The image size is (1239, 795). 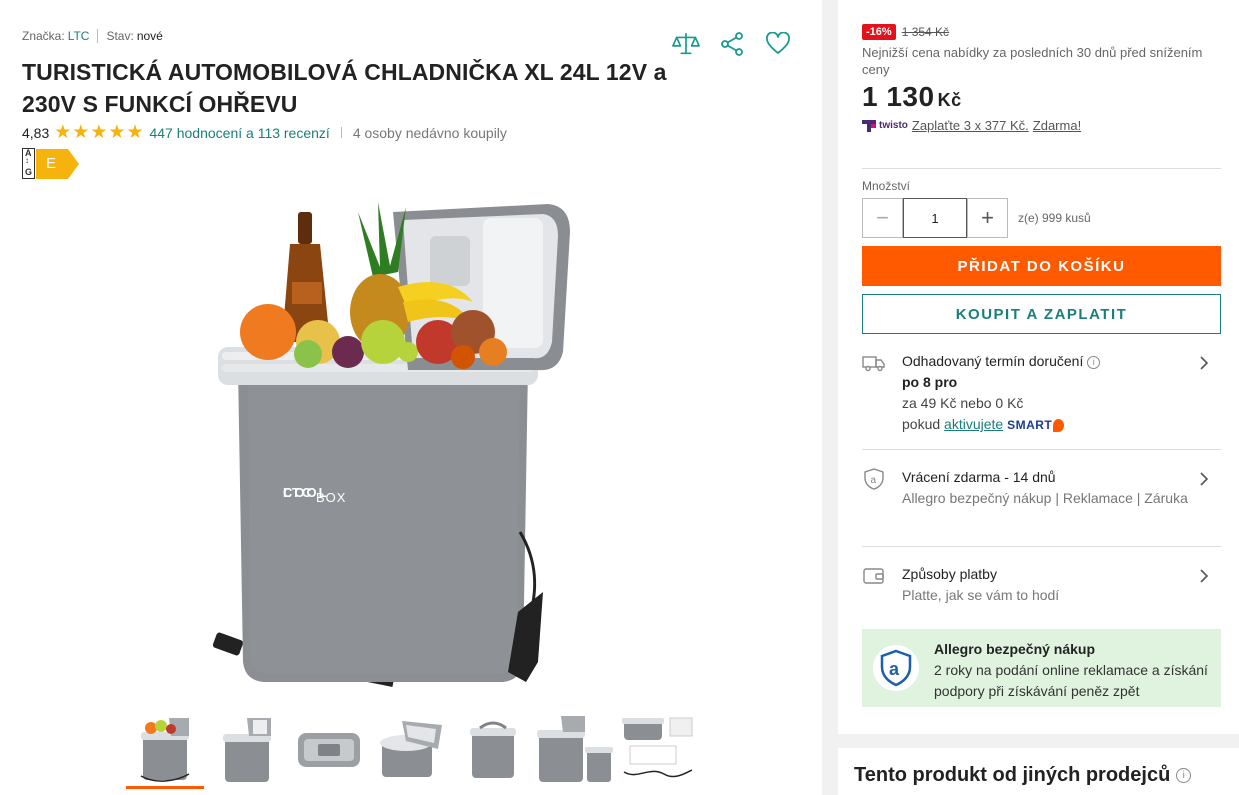 What do you see at coordinates (882, 218) in the screenshot?
I see `quantity-decrease-button: −` at bounding box center [882, 218].